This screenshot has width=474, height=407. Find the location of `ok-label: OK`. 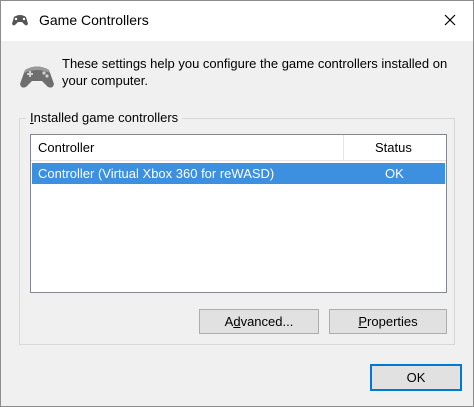

ok-label: OK is located at coordinates (416, 377).